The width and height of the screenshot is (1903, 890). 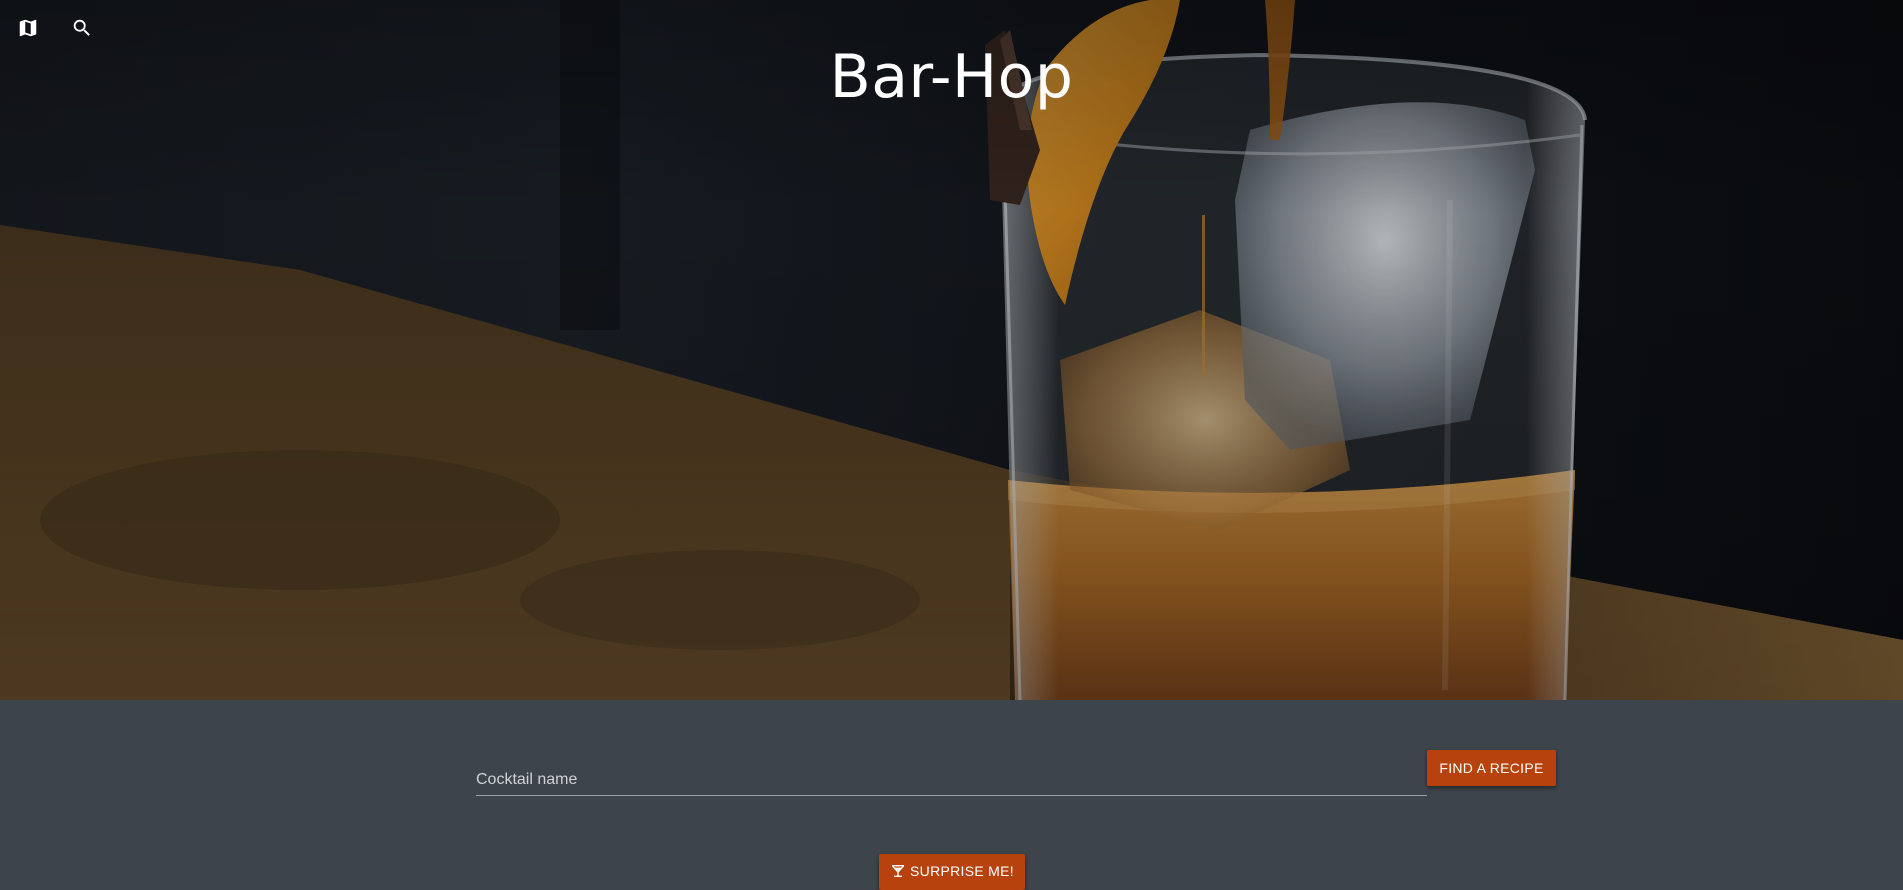 I want to click on search-icon, so click(x=82, y=28).